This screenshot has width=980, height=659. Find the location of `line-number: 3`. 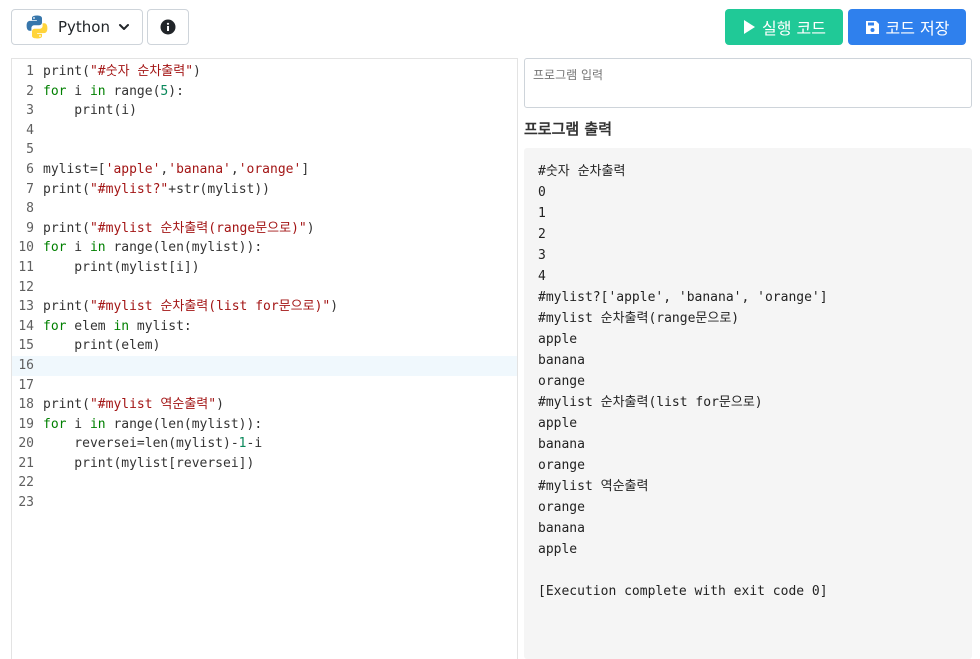

line-number: 3 is located at coordinates (30, 111).